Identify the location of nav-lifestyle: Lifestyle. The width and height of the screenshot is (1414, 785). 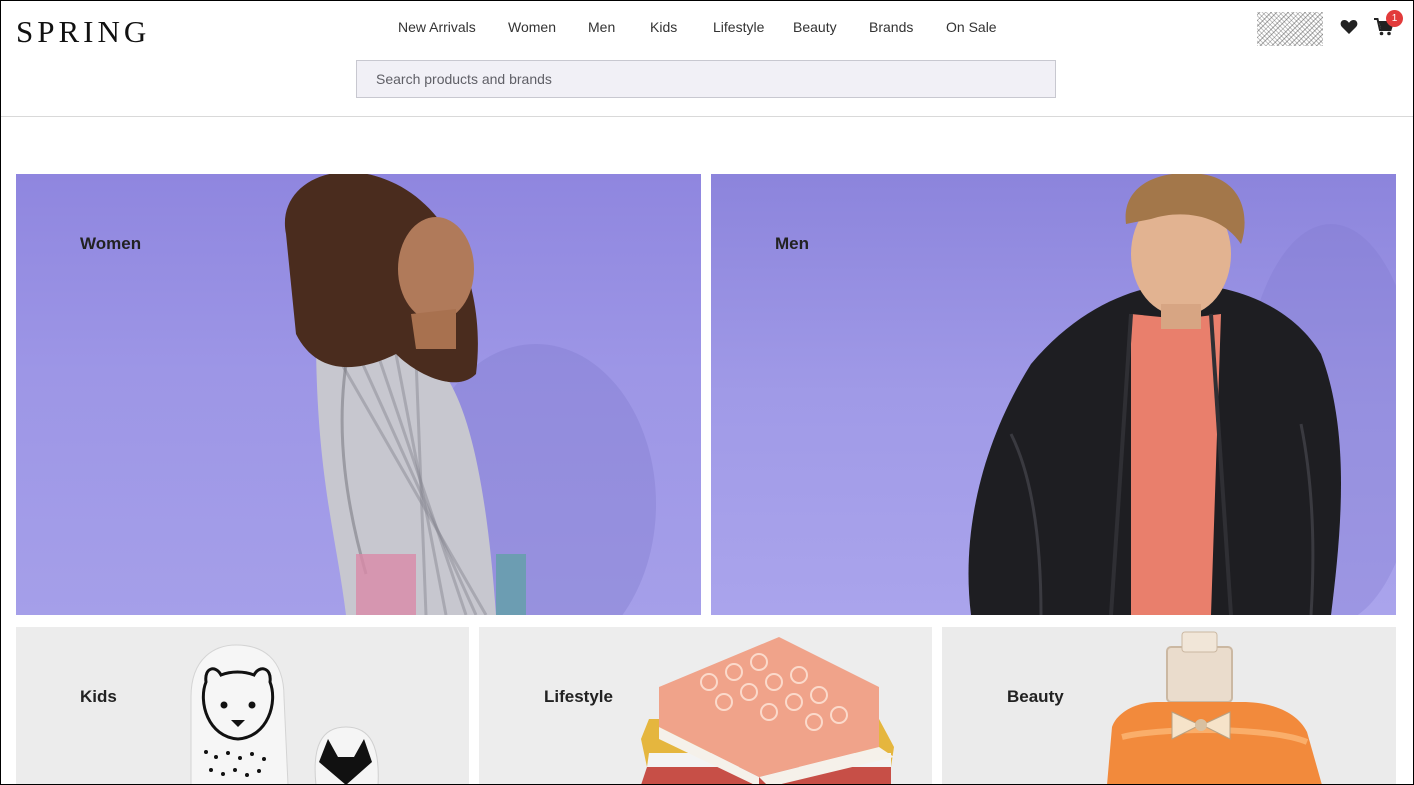
(738, 27).